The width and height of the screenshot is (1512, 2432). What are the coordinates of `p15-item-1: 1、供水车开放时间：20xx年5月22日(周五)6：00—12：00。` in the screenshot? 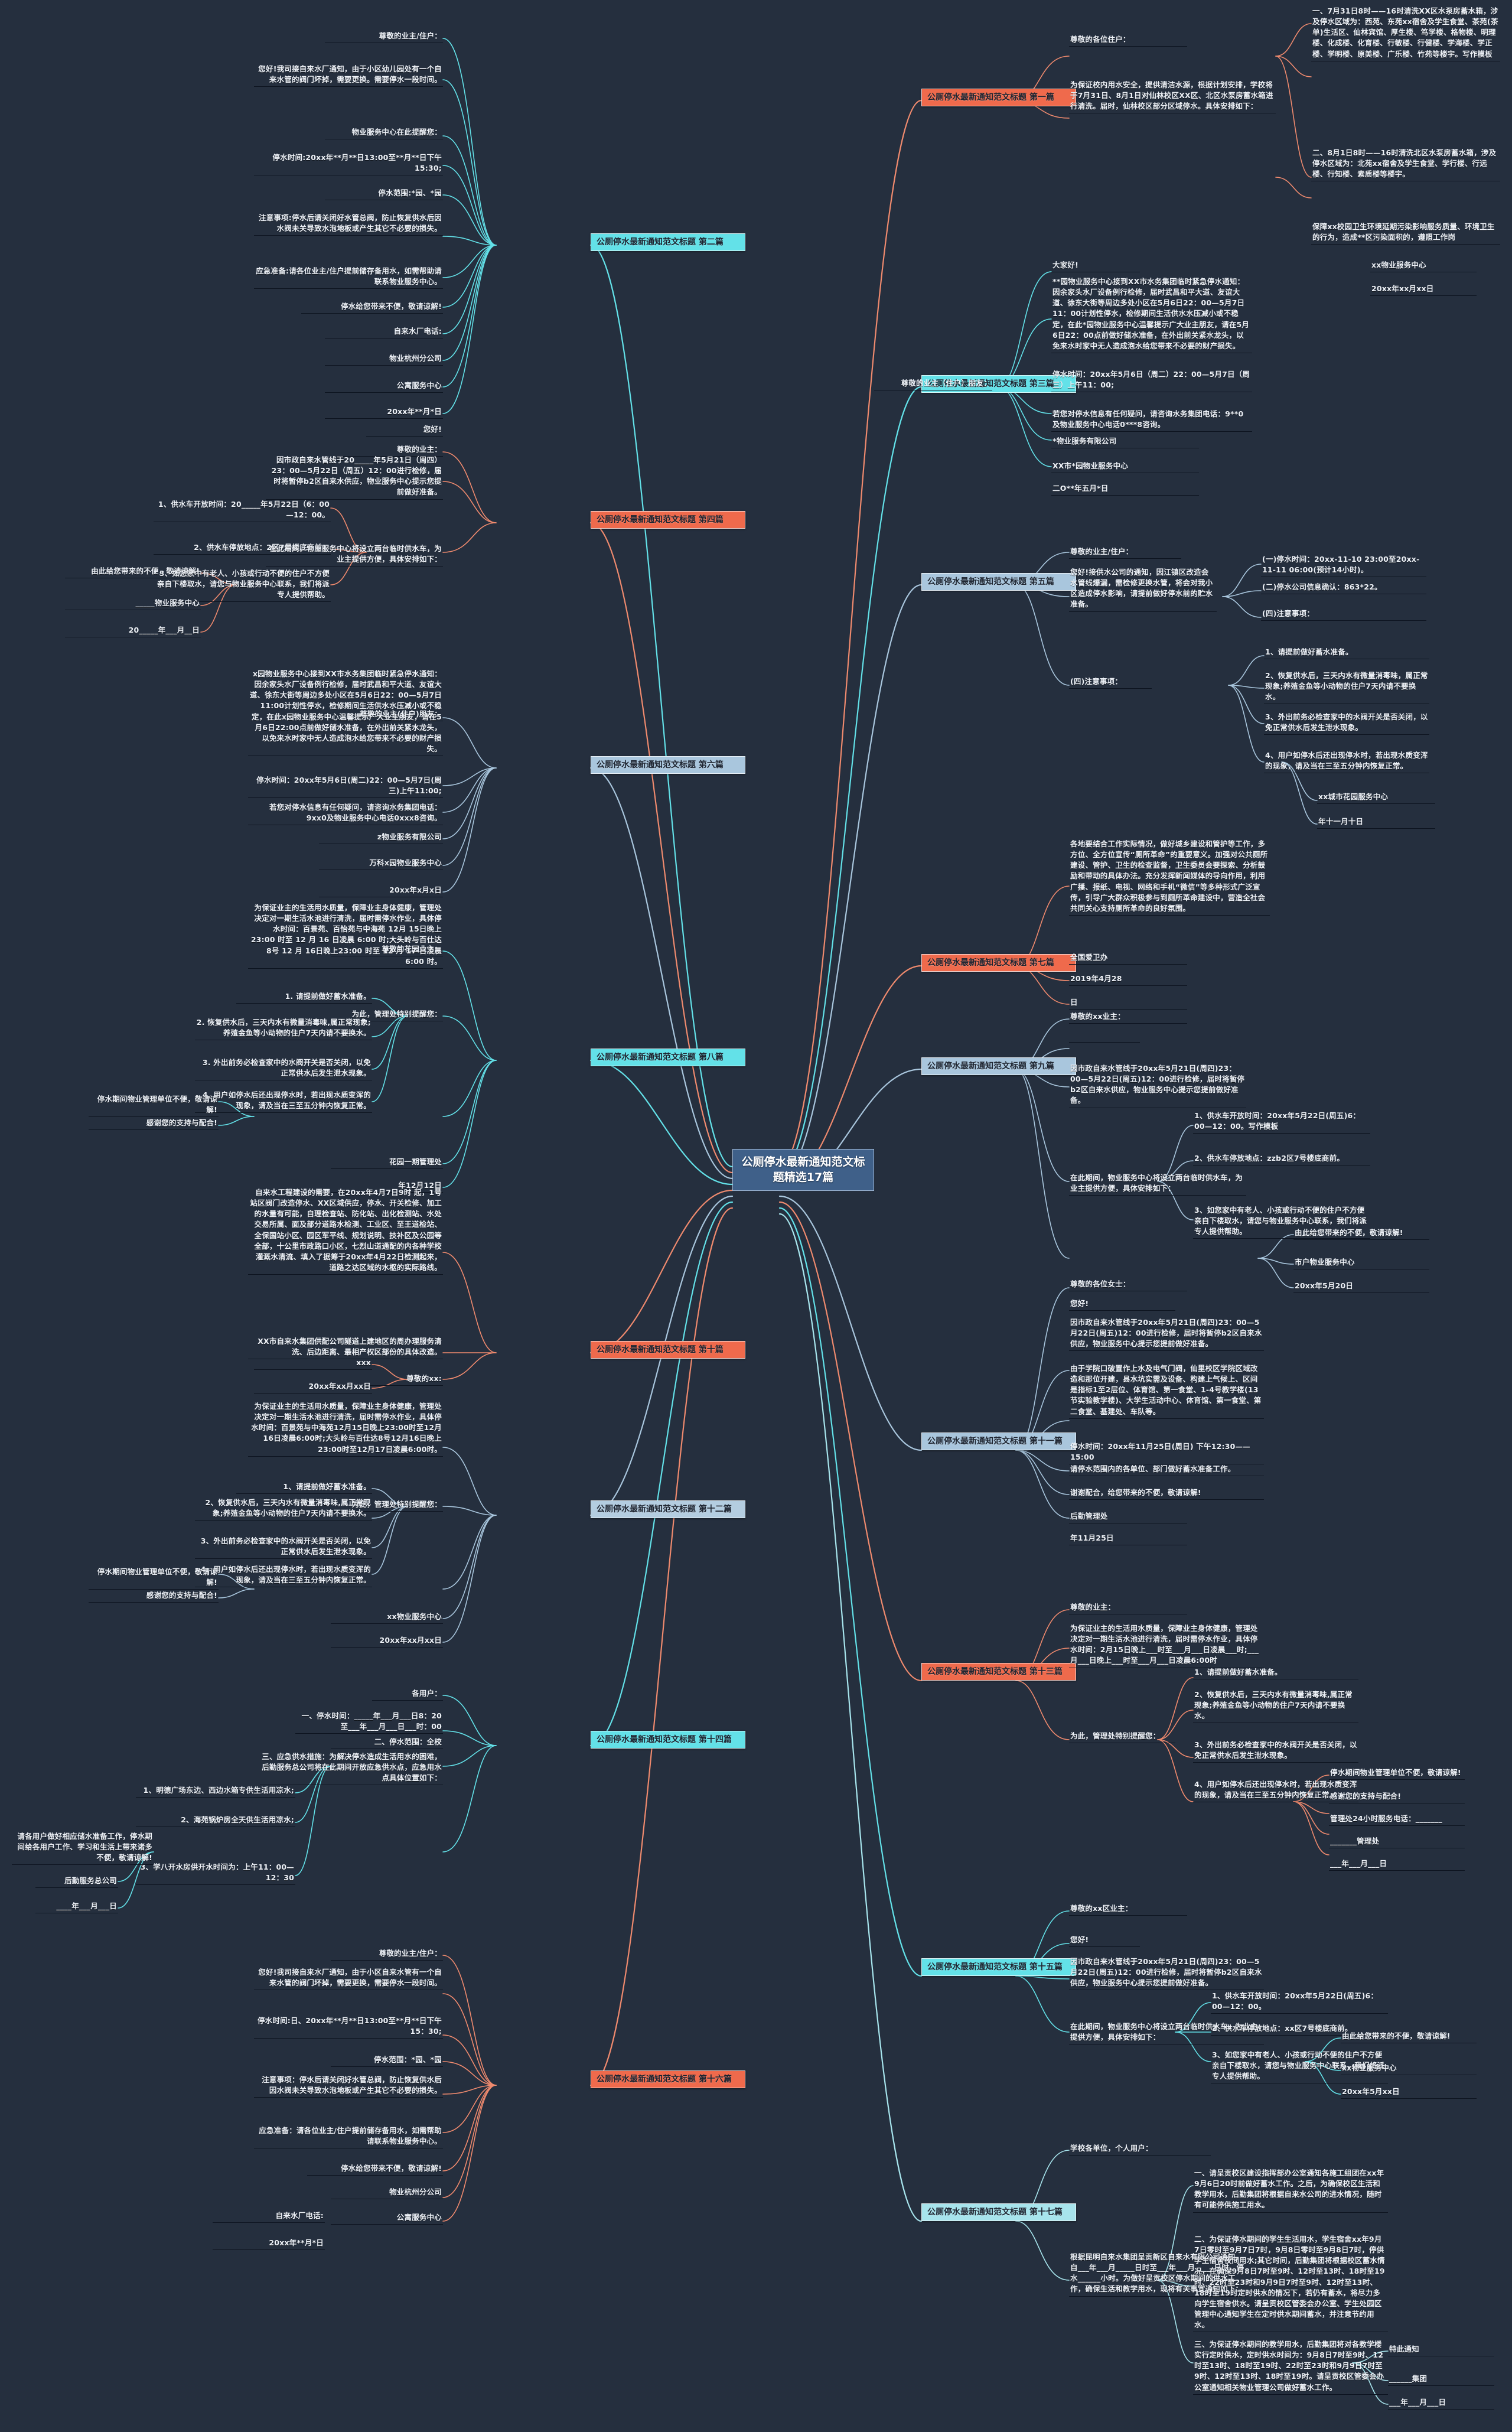 It's located at (1299, 2002).